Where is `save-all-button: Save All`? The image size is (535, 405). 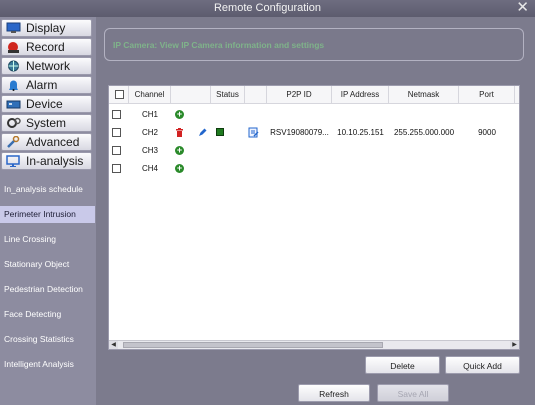
save-all-button: Save All is located at coordinates (413, 393).